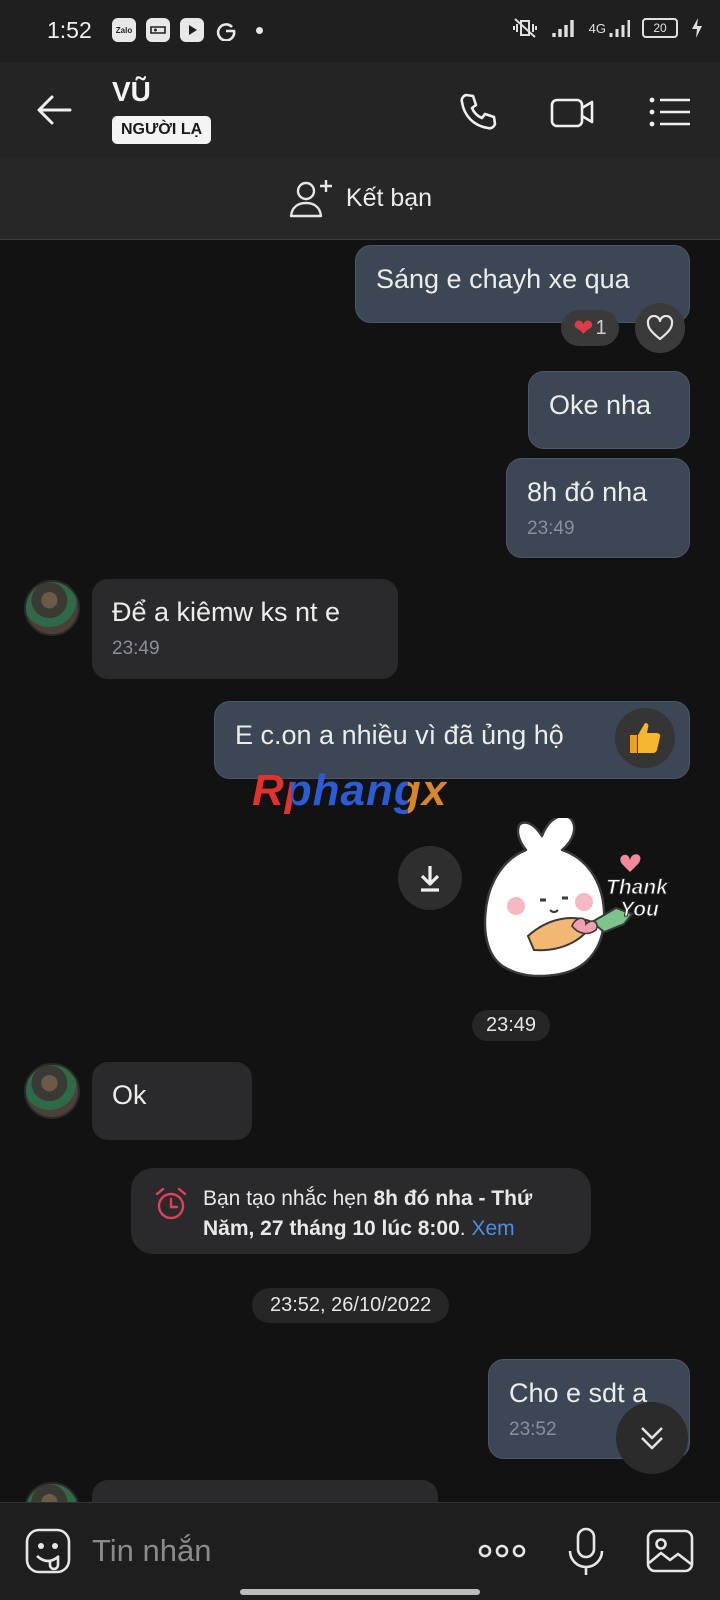  Describe the element at coordinates (465, 1228) in the screenshot. I see `reminder-suffix: .` at that location.